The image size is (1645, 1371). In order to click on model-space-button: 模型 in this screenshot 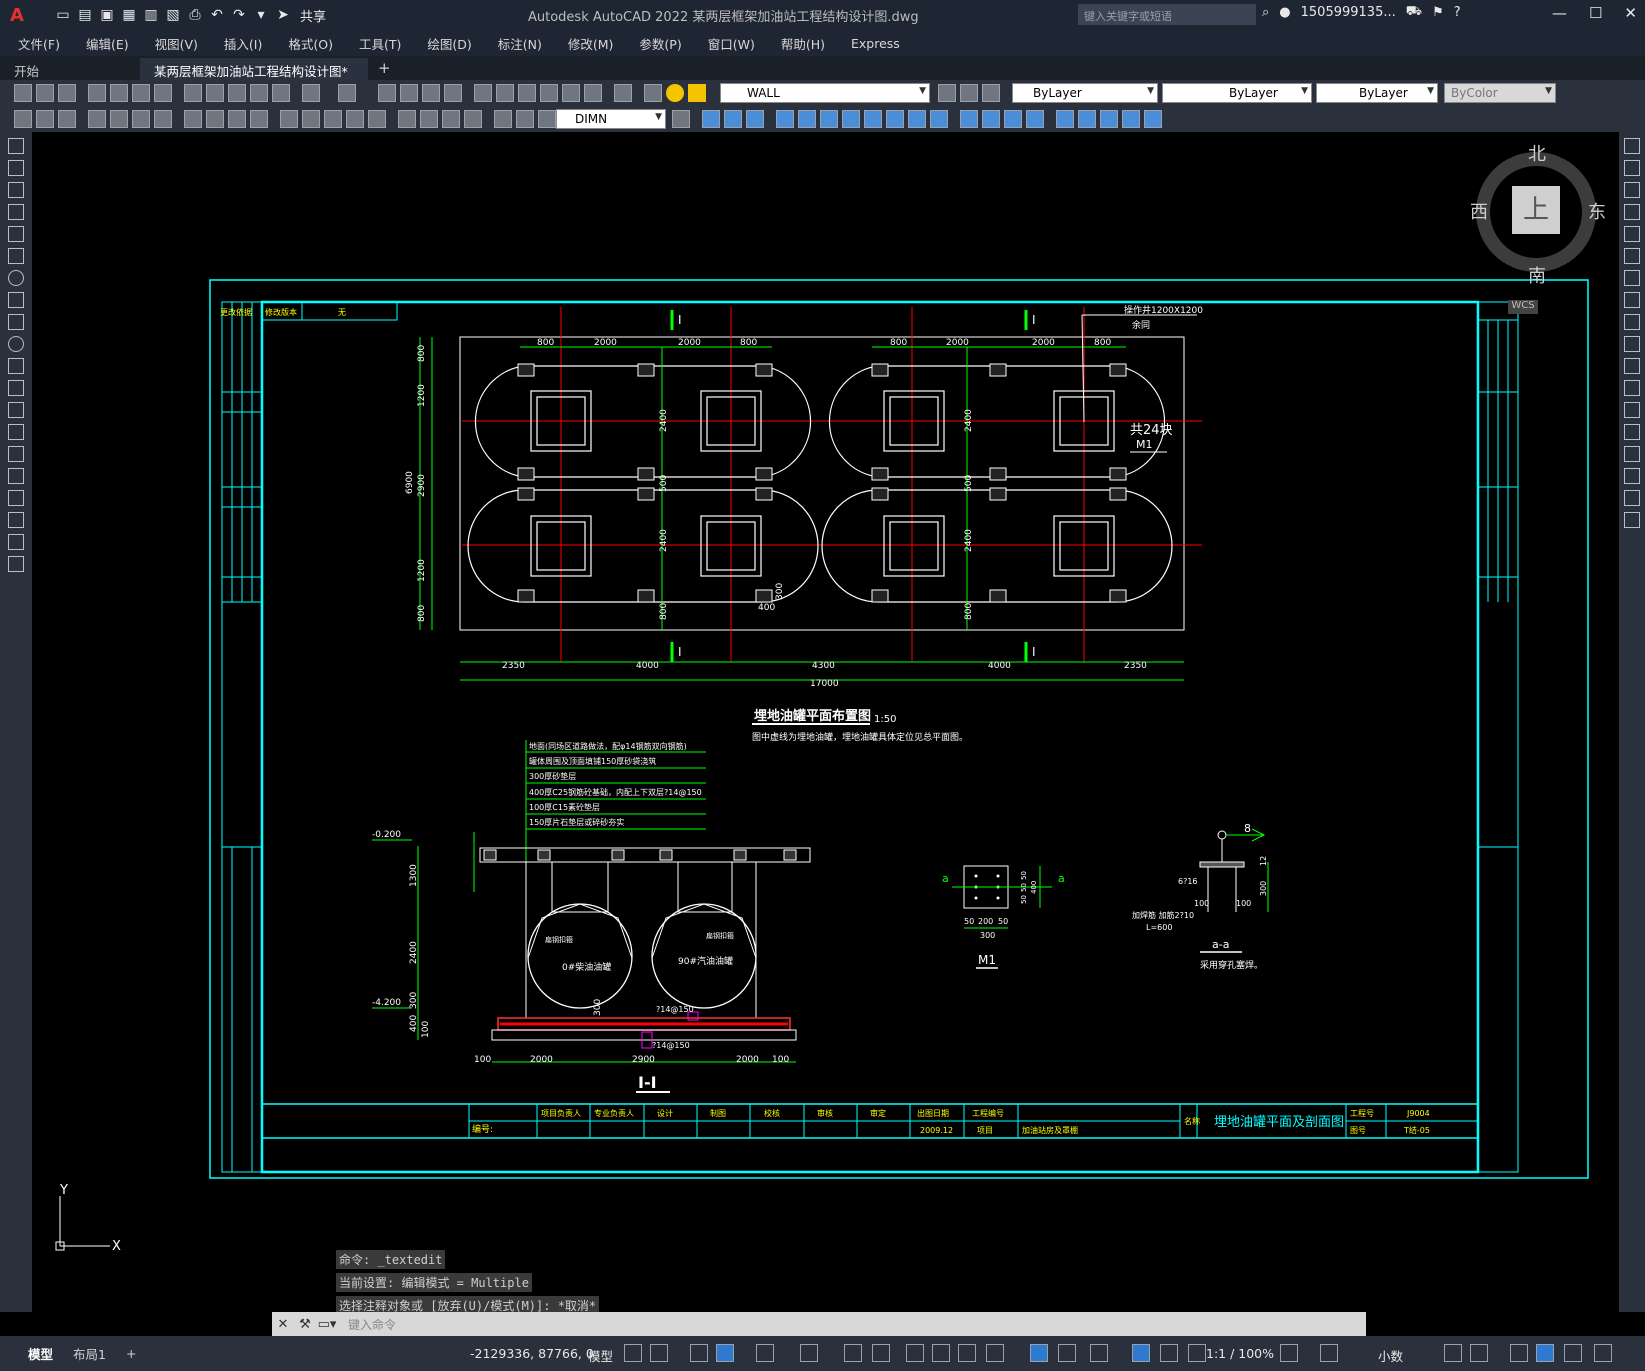, I will do `click(600, 1355)`.